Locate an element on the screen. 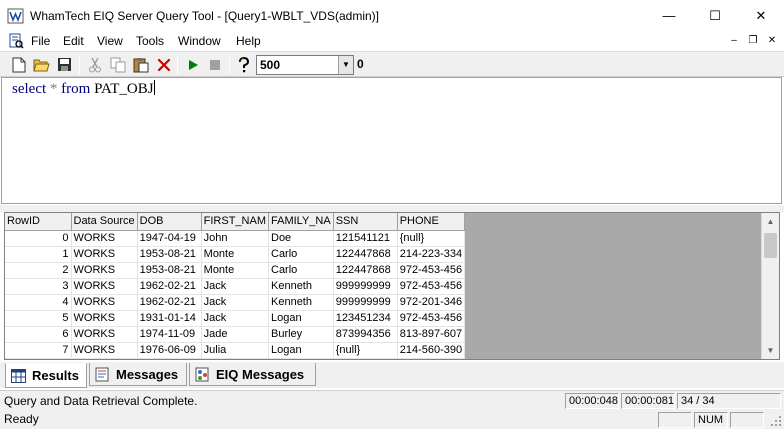 The width and height of the screenshot is (784, 429). column-header-data-source: Data Source is located at coordinates (104, 222).